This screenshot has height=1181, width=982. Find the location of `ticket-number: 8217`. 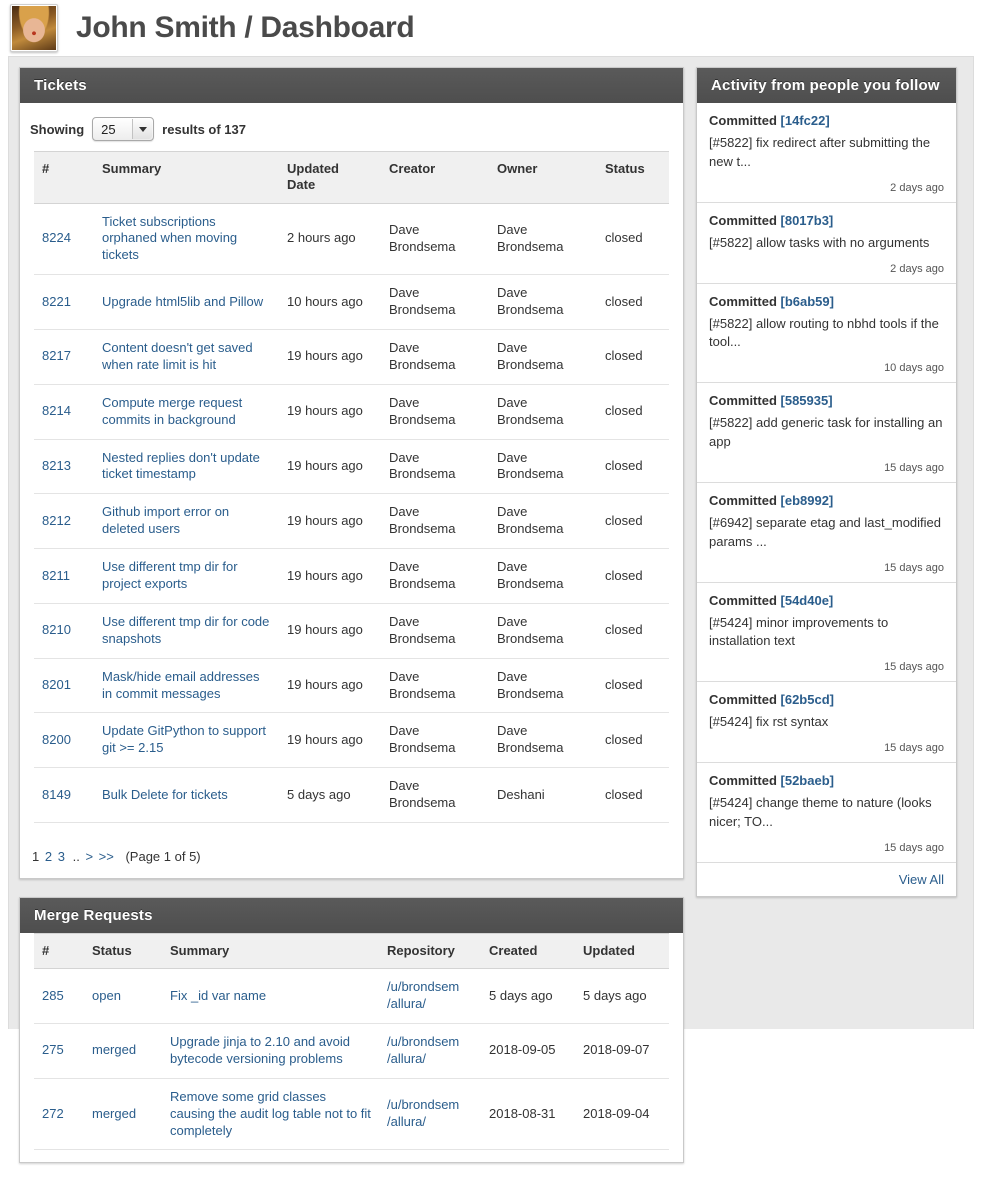

ticket-number: 8217 is located at coordinates (64, 357).